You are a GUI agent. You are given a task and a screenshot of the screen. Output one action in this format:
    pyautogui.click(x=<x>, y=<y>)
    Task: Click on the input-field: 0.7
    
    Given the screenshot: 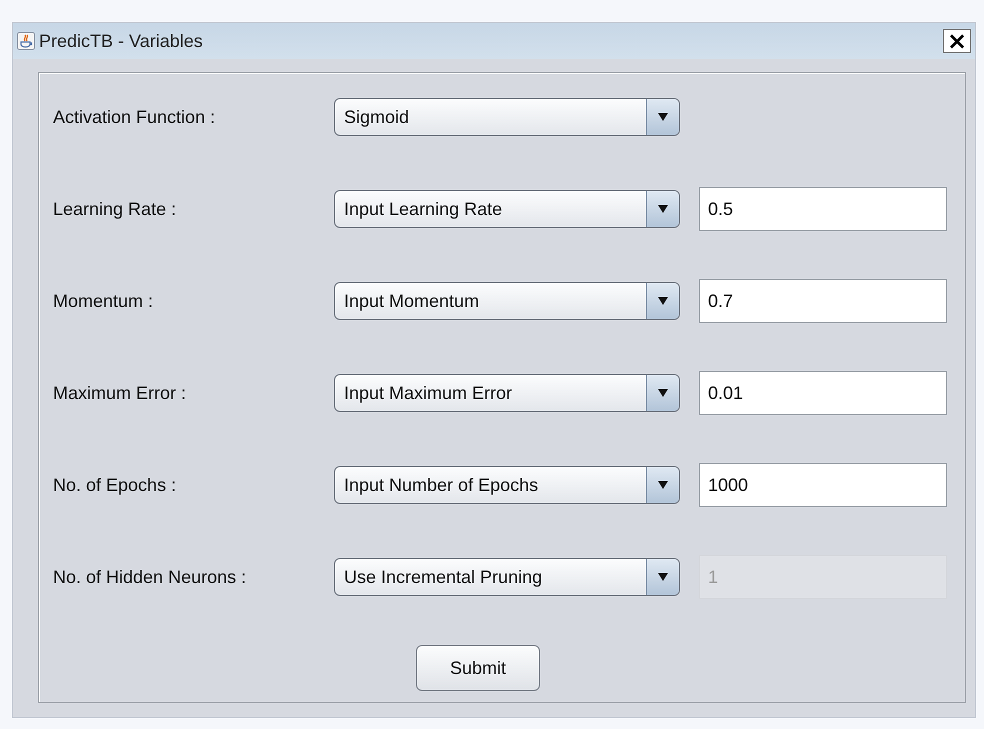 What is the action you would take?
    pyautogui.click(x=823, y=301)
    